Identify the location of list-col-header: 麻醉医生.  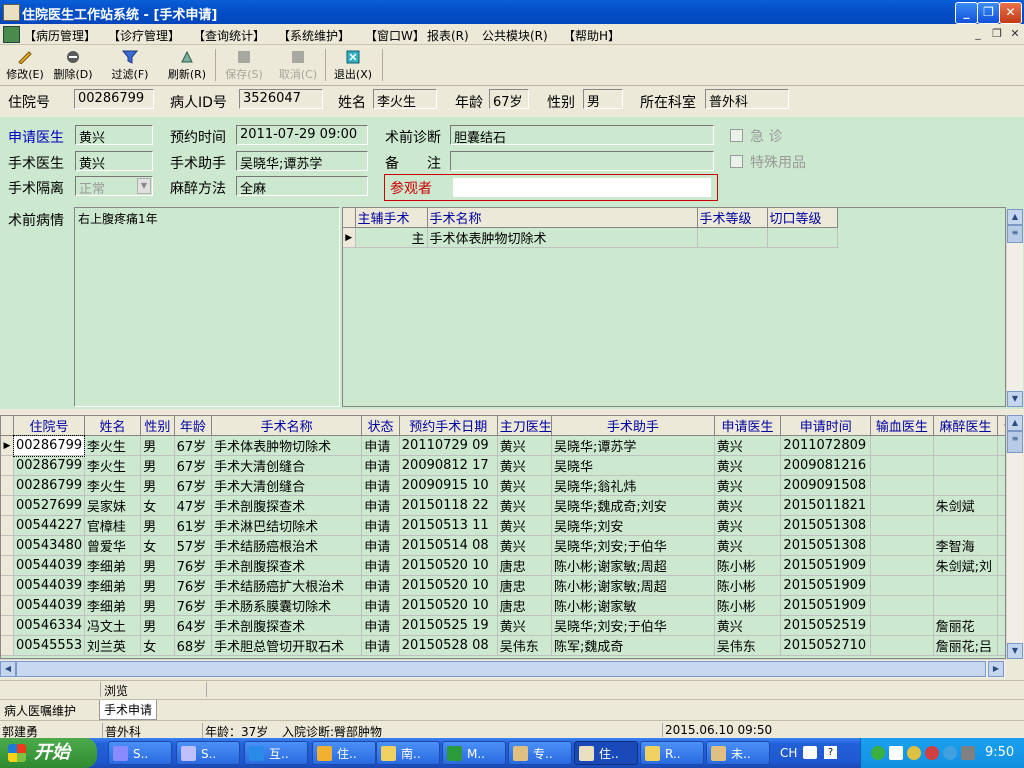
(966, 426).